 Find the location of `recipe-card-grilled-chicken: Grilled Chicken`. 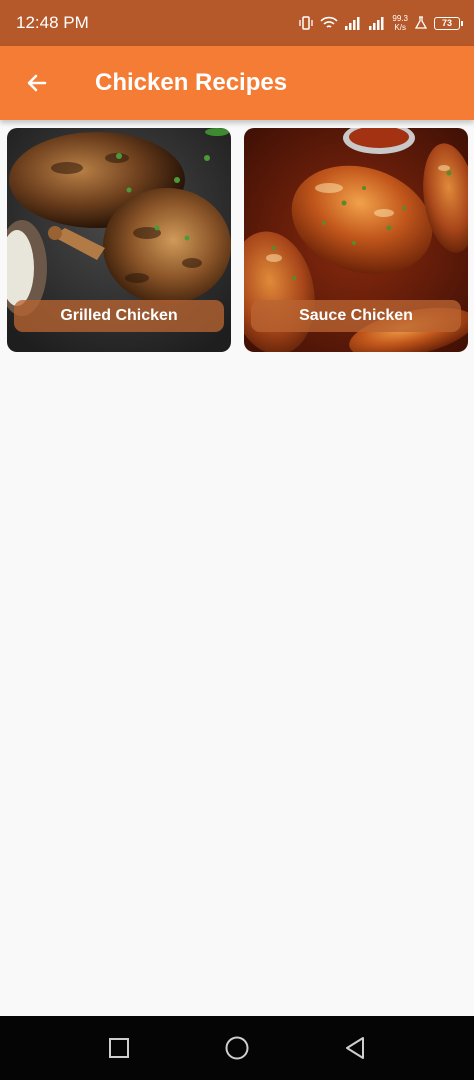

recipe-card-grilled-chicken: Grilled Chicken is located at coordinates (119, 240).